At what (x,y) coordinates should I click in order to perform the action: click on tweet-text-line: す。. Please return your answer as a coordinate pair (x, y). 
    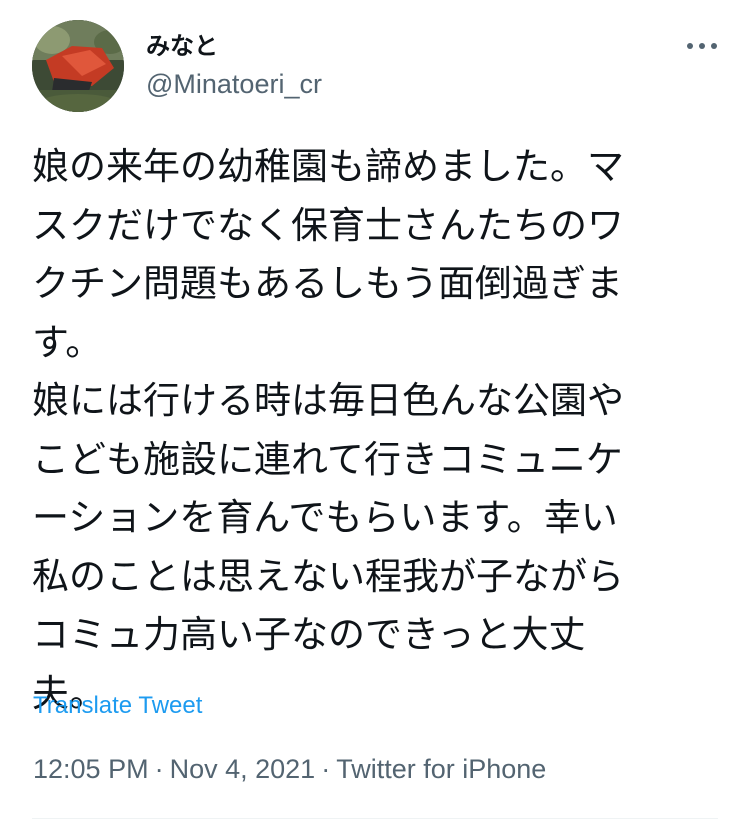
    Looking at the image, I should click on (67, 342).